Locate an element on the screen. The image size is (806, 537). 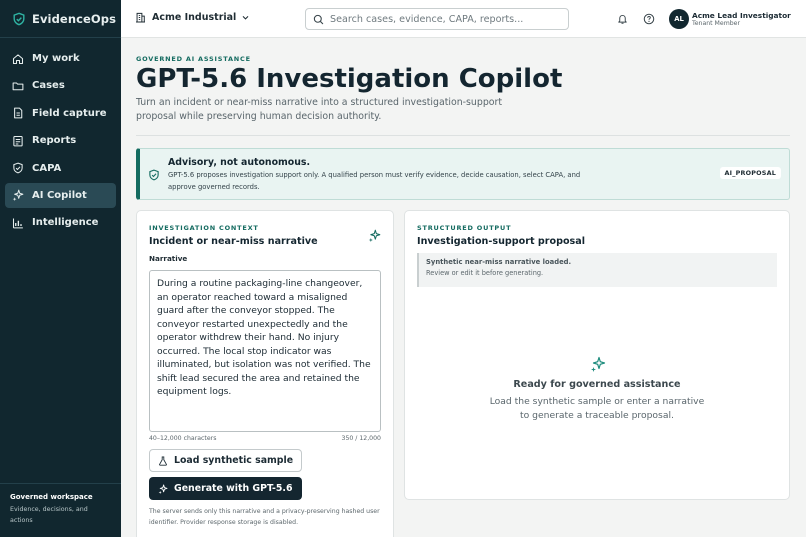
org-switcher: Acme Industrial is located at coordinates (192, 17).